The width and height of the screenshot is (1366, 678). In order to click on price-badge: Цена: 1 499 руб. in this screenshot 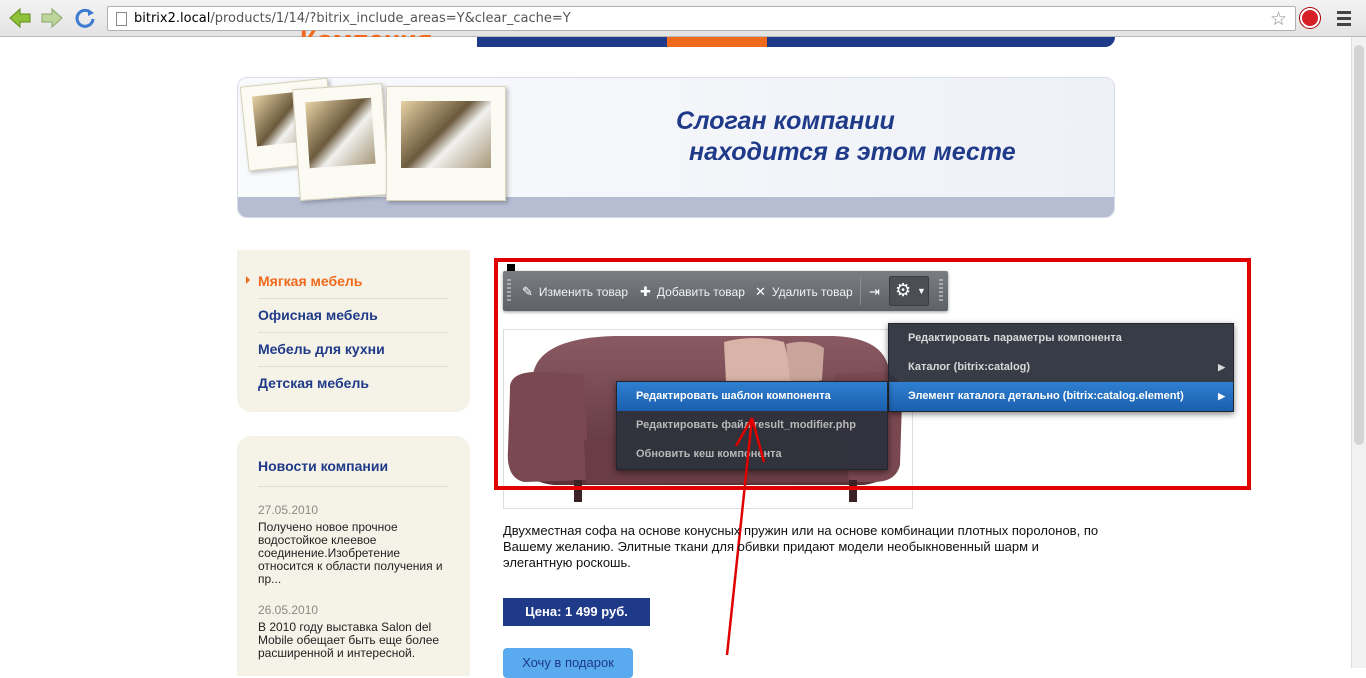, I will do `click(576, 612)`.